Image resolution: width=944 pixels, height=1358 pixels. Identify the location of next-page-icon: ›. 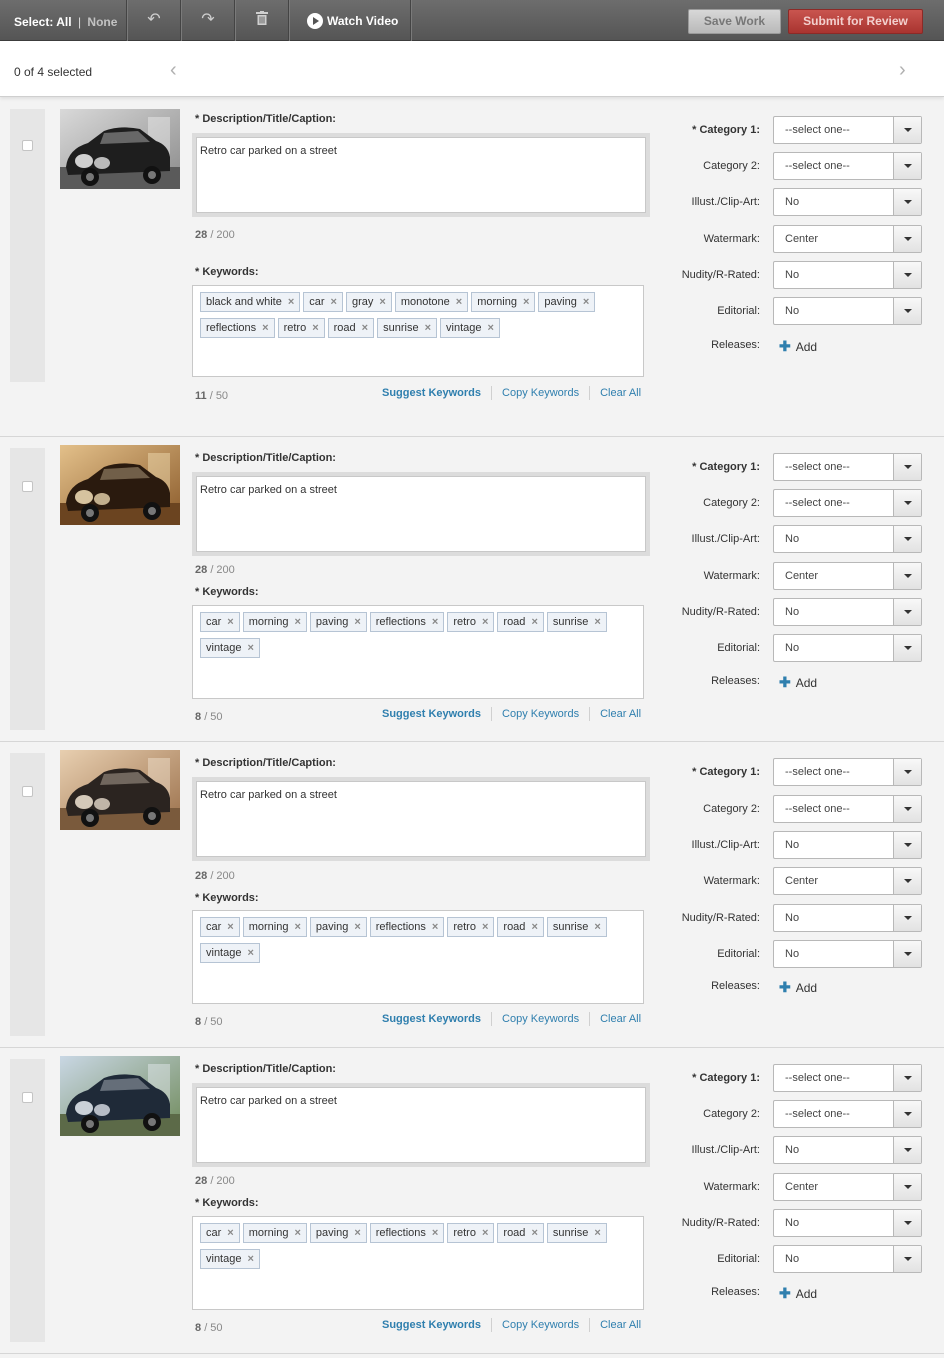
(902, 70).